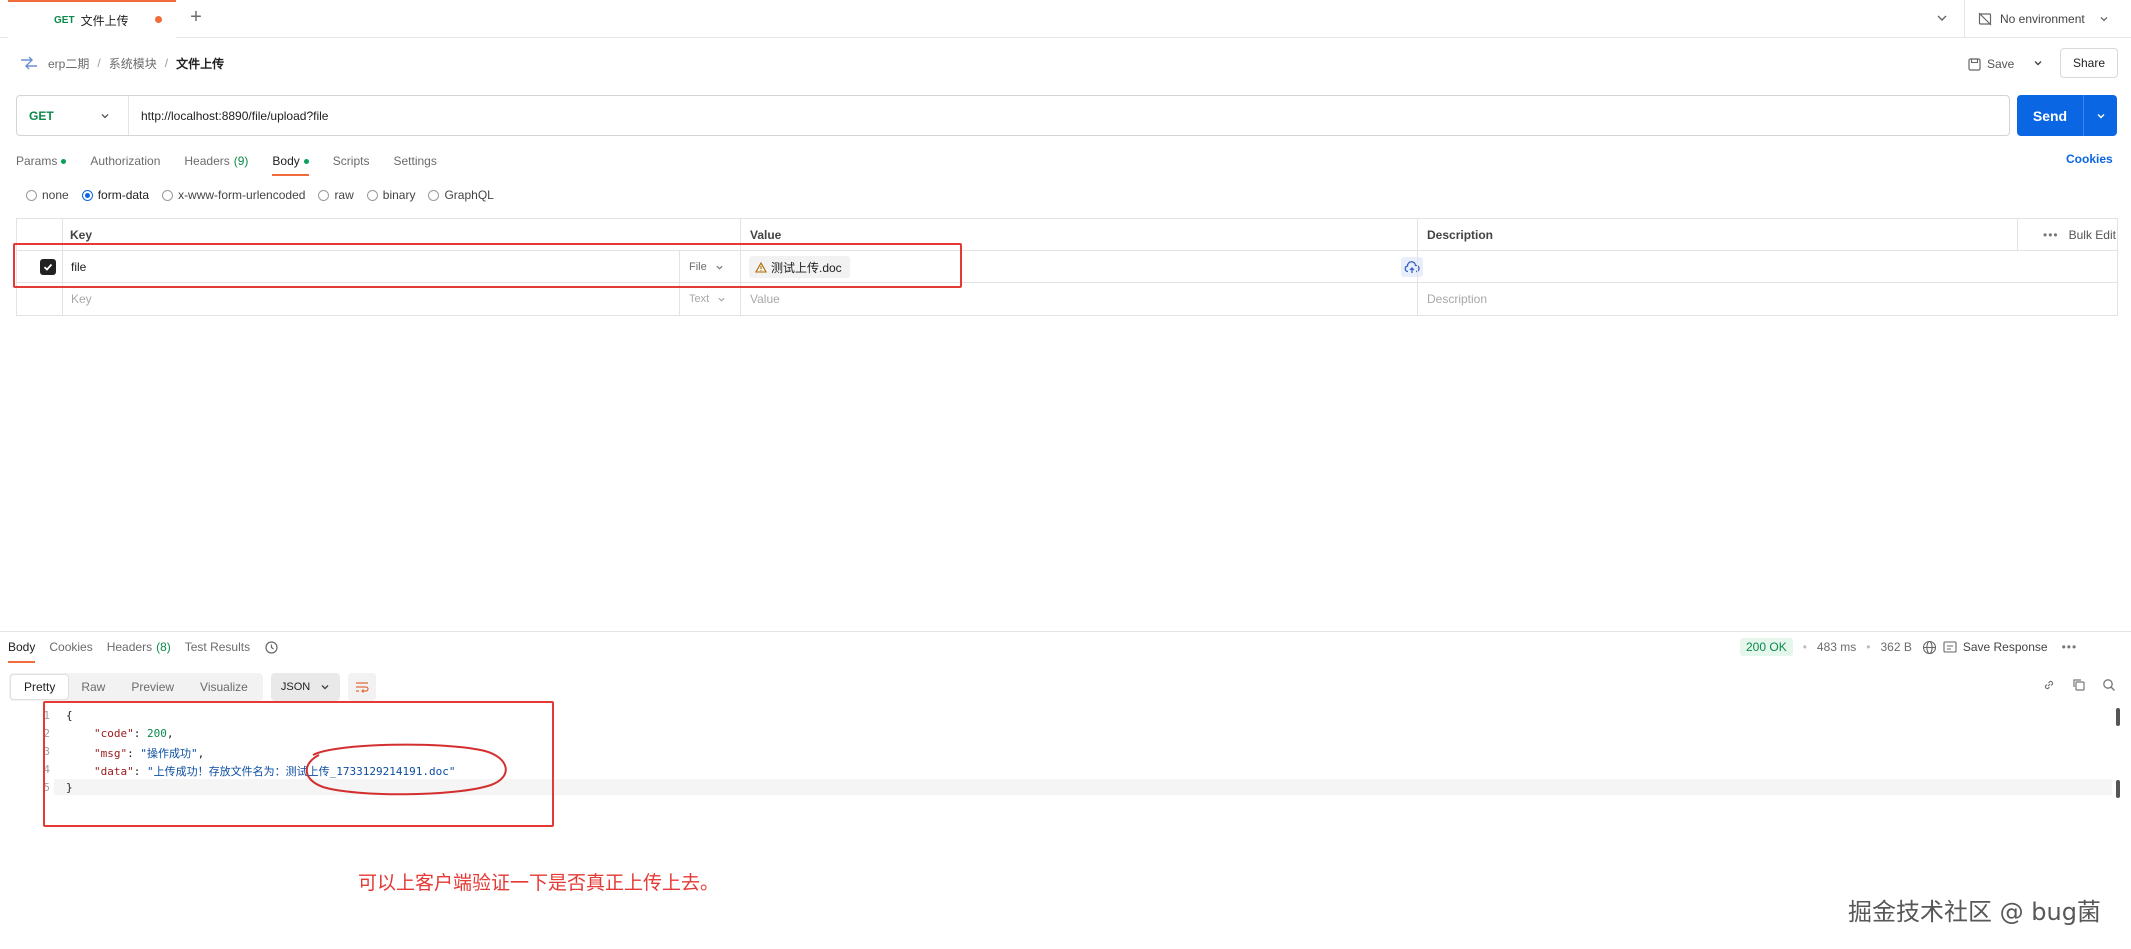  I want to click on tab-label: Params, so click(37, 161).